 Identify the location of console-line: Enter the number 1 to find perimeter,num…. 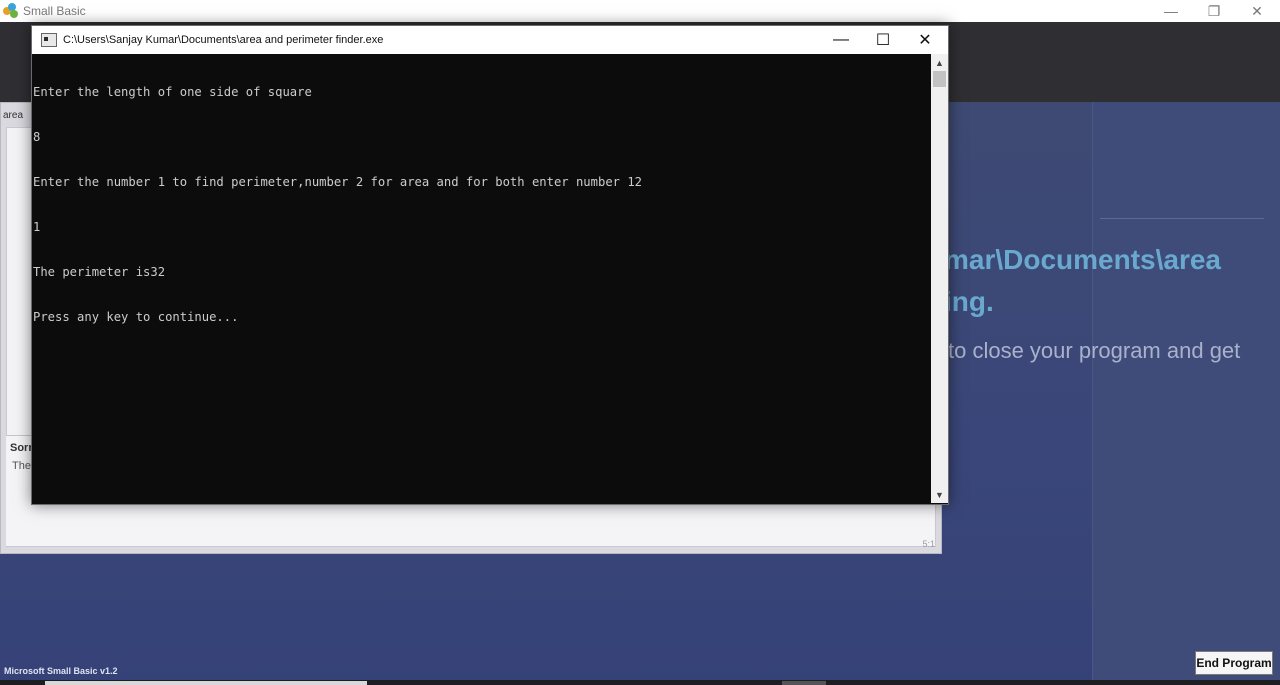
(338, 182).